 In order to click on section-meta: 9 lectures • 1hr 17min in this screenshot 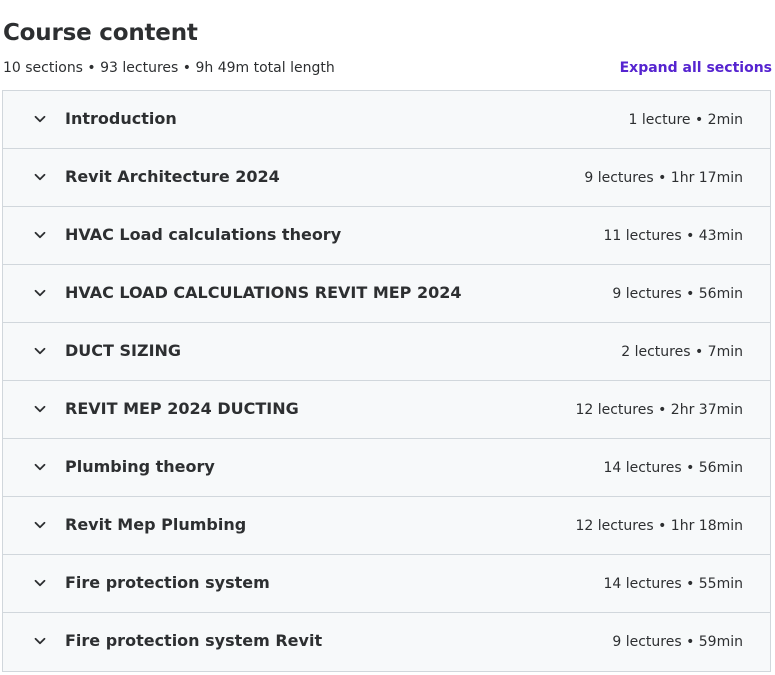, I will do `click(663, 178)`.